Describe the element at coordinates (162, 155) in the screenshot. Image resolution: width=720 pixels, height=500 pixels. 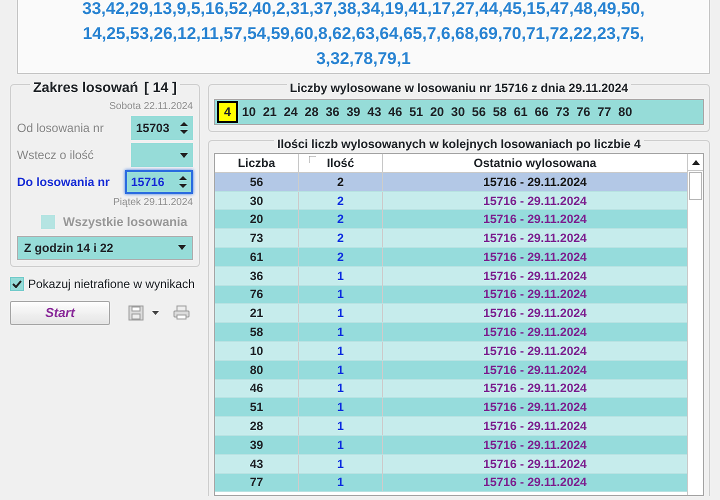
I see `dropdown-field` at that location.